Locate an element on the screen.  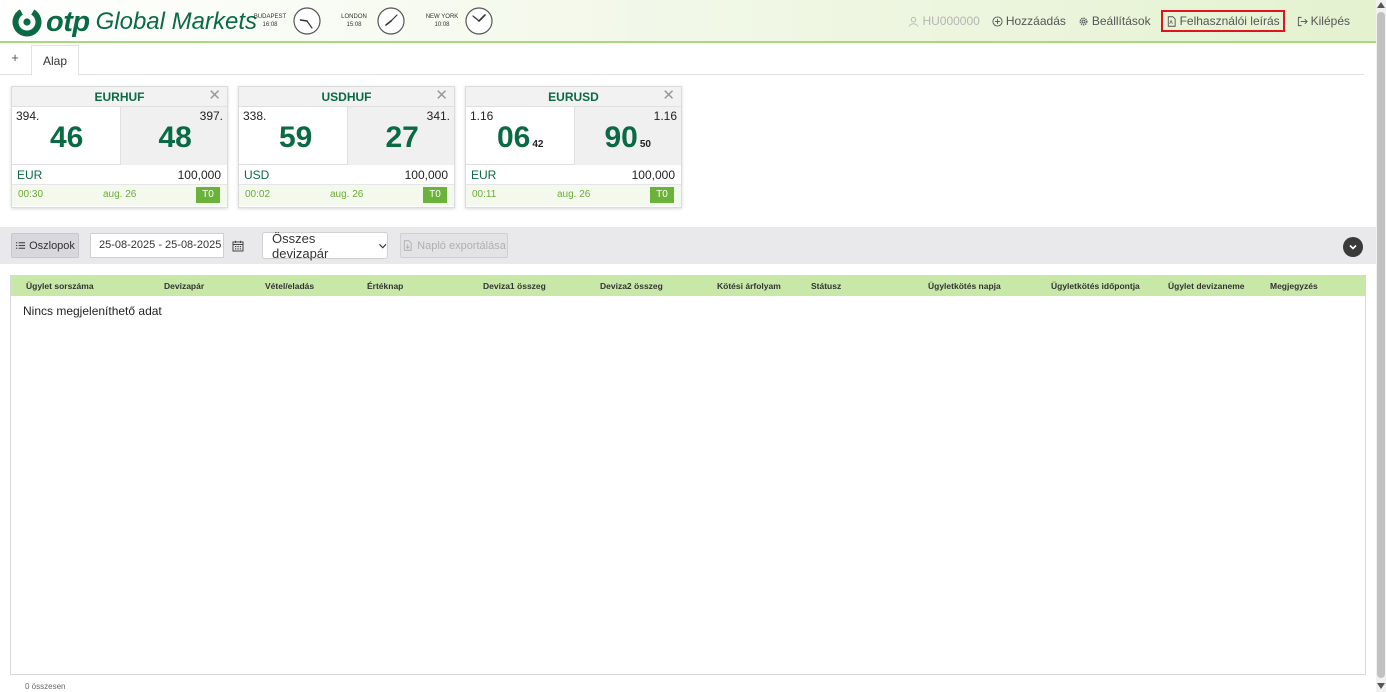
collapse-toggle-button is located at coordinates (1353, 247).